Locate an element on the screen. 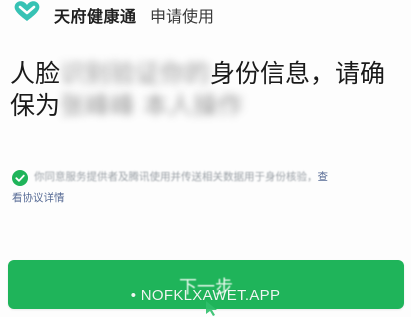  title-line-1-end: 身份信息，请确 is located at coordinates (298, 73).